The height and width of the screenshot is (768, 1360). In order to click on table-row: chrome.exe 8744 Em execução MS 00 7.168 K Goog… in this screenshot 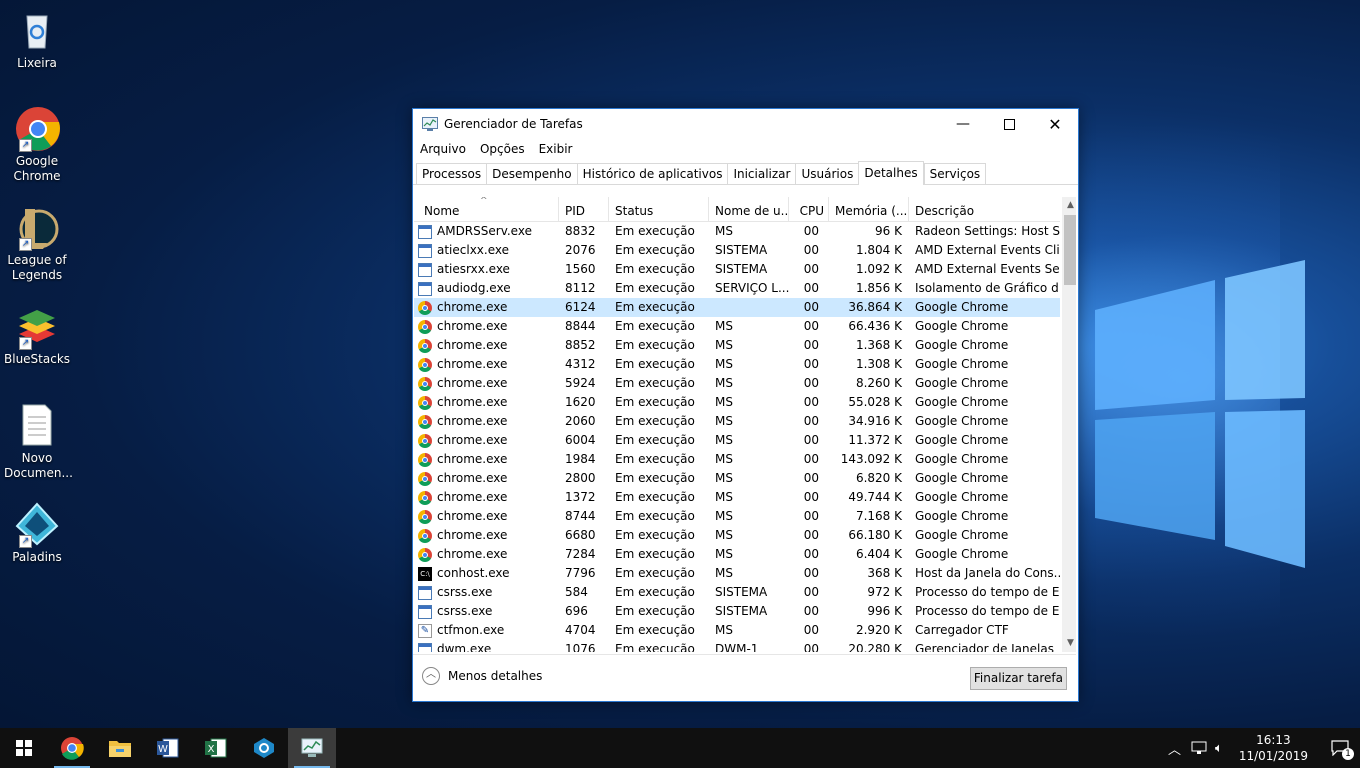, I will do `click(737, 516)`.